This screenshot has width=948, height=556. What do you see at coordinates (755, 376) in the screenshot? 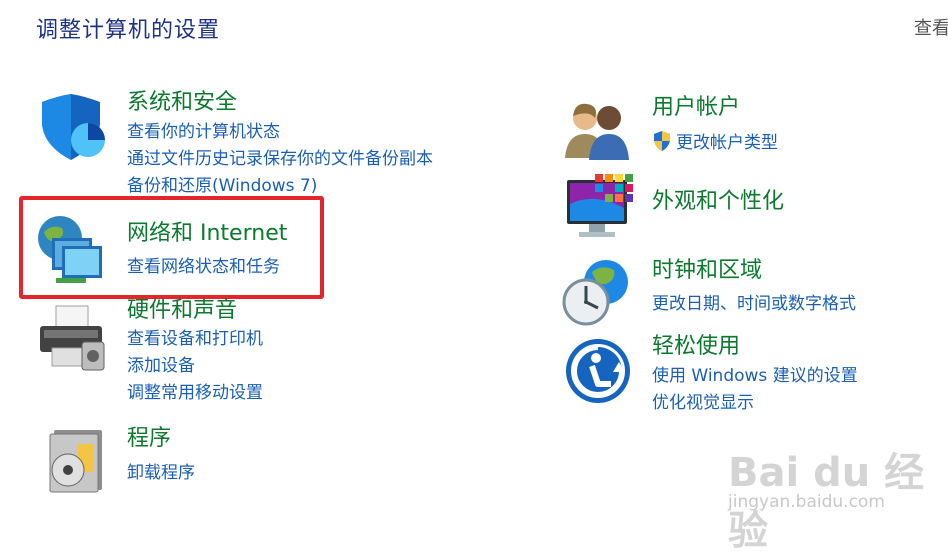
I see `link-use-windows-suggested-settings: 使用 Windows 建议的设置` at bounding box center [755, 376].